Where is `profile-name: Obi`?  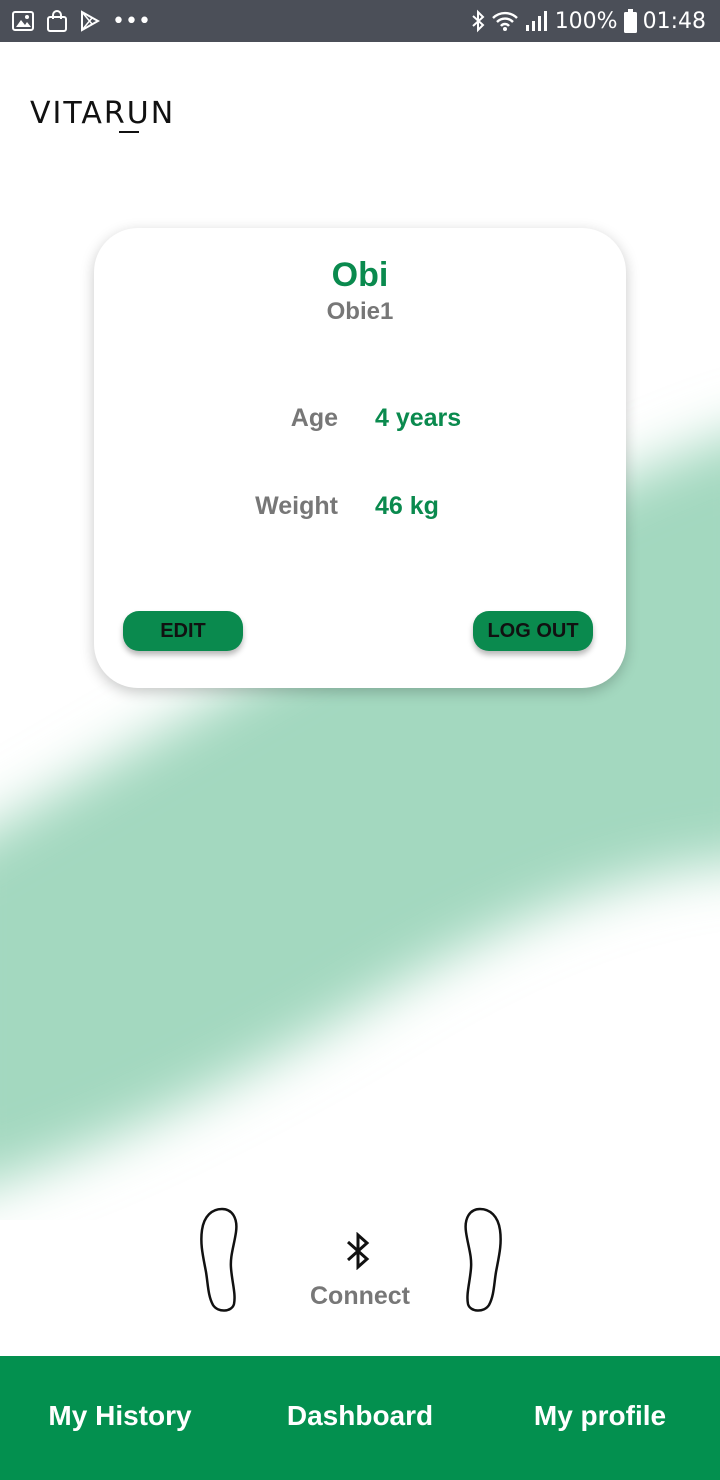 profile-name: Obi is located at coordinates (360, 275).